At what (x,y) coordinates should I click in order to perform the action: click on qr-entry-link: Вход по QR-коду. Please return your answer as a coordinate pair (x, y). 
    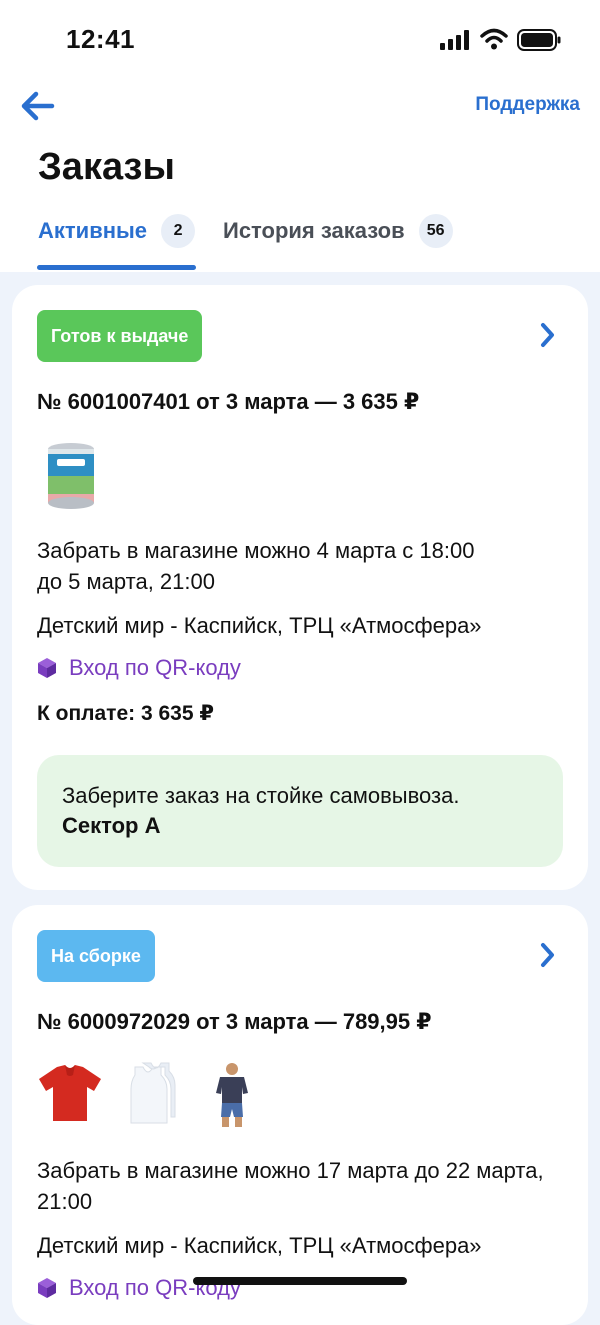
    Looking at the image, I should click on (139, 668).